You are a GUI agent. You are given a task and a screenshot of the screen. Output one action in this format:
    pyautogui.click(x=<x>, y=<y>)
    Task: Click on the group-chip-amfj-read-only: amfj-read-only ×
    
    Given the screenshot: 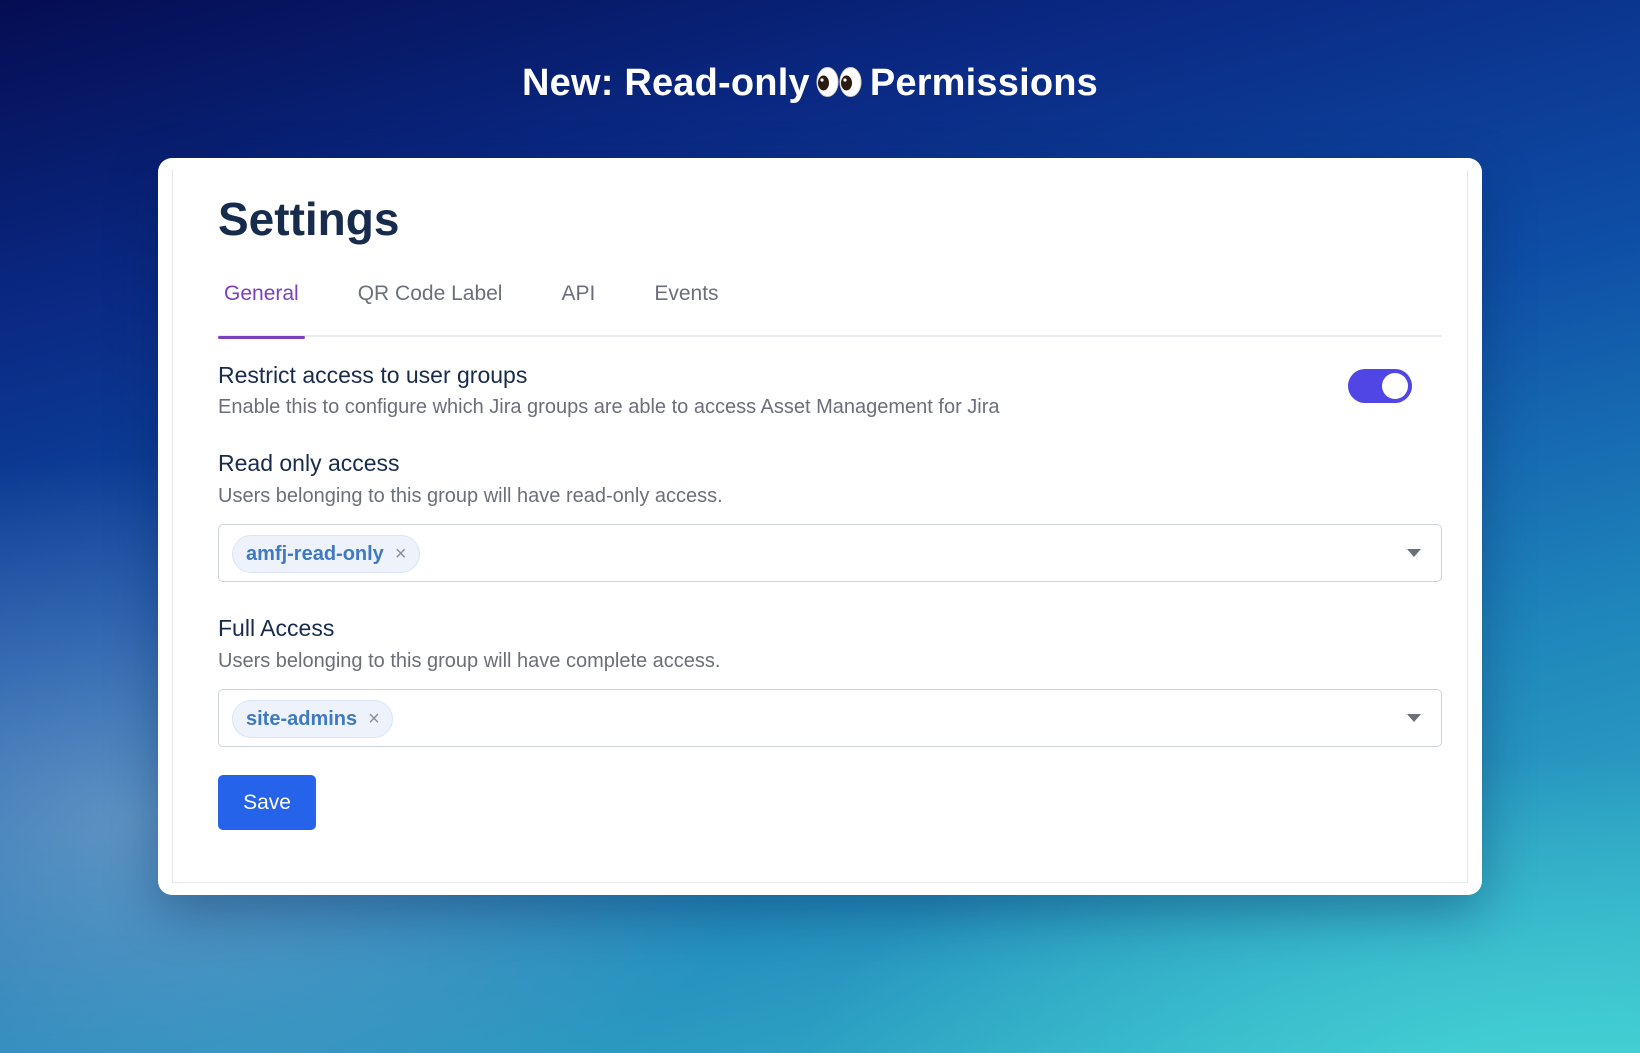 What is the action you would take?
    pyautogui.click(x=326, y=554)
    